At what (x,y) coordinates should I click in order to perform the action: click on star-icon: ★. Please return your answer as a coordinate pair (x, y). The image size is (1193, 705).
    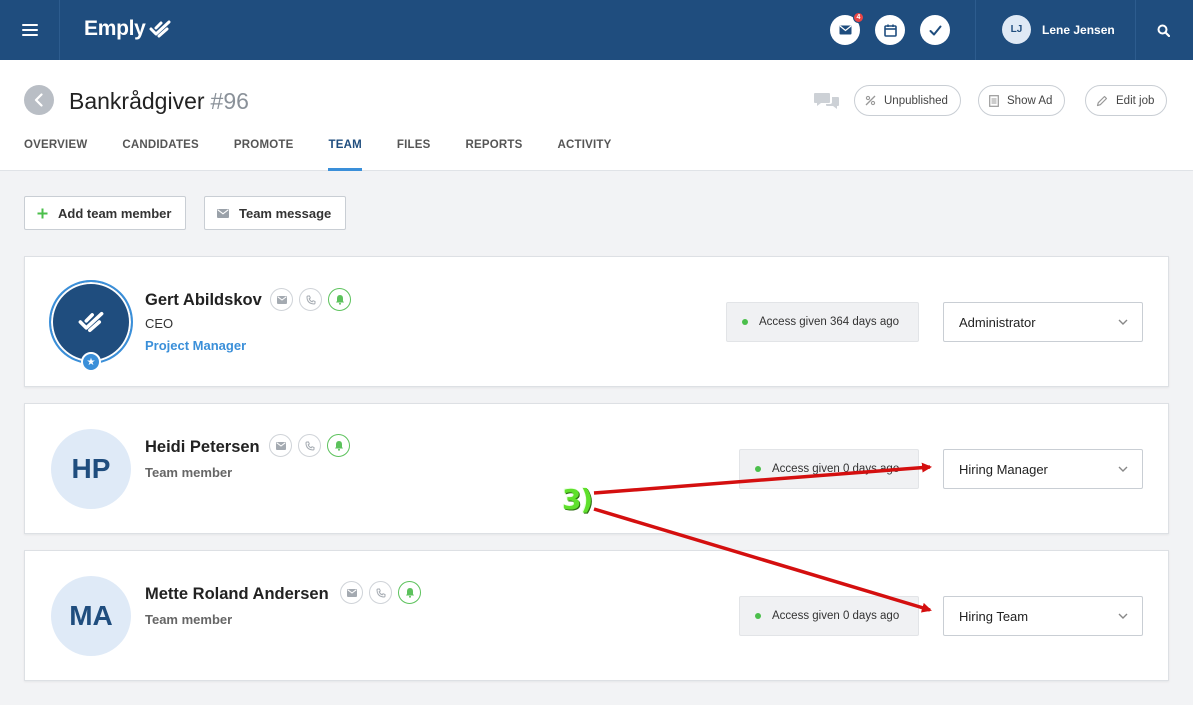
    Looking at the image, I should click on (91, 362).